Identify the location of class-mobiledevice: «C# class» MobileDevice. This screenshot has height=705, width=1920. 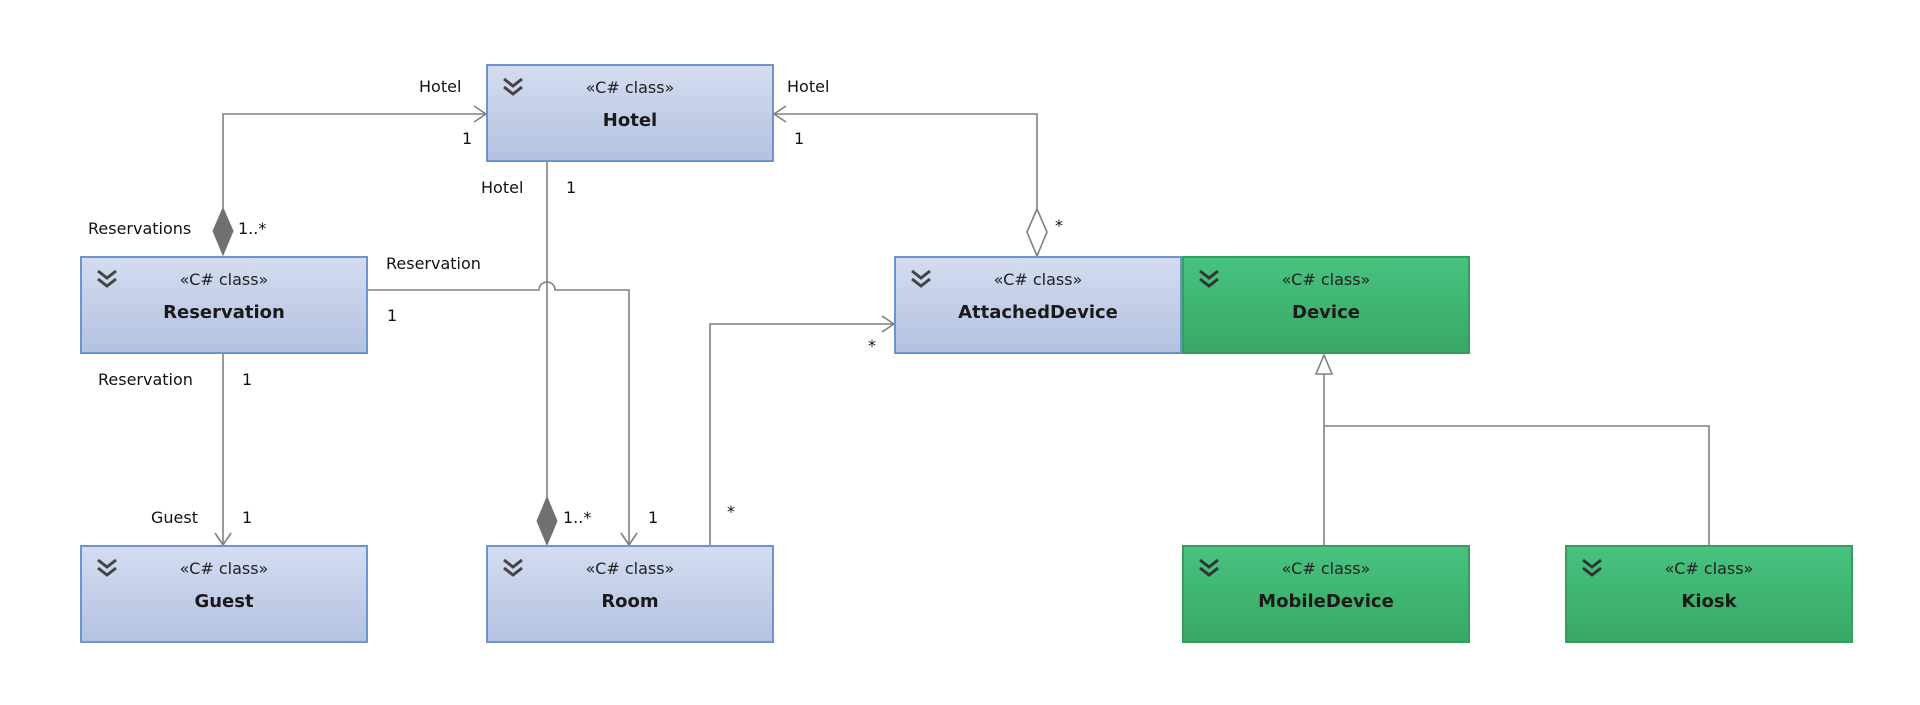
(1326, 594).